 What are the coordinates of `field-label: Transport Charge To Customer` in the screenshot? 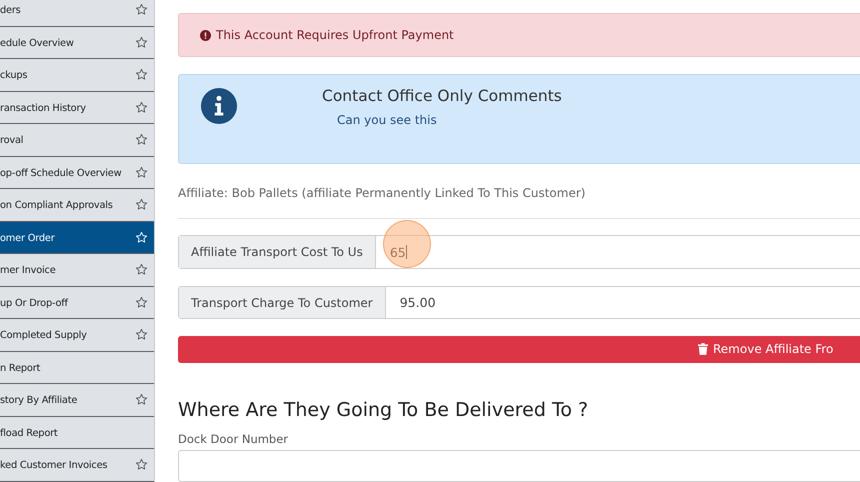 It's located at (282, 302).